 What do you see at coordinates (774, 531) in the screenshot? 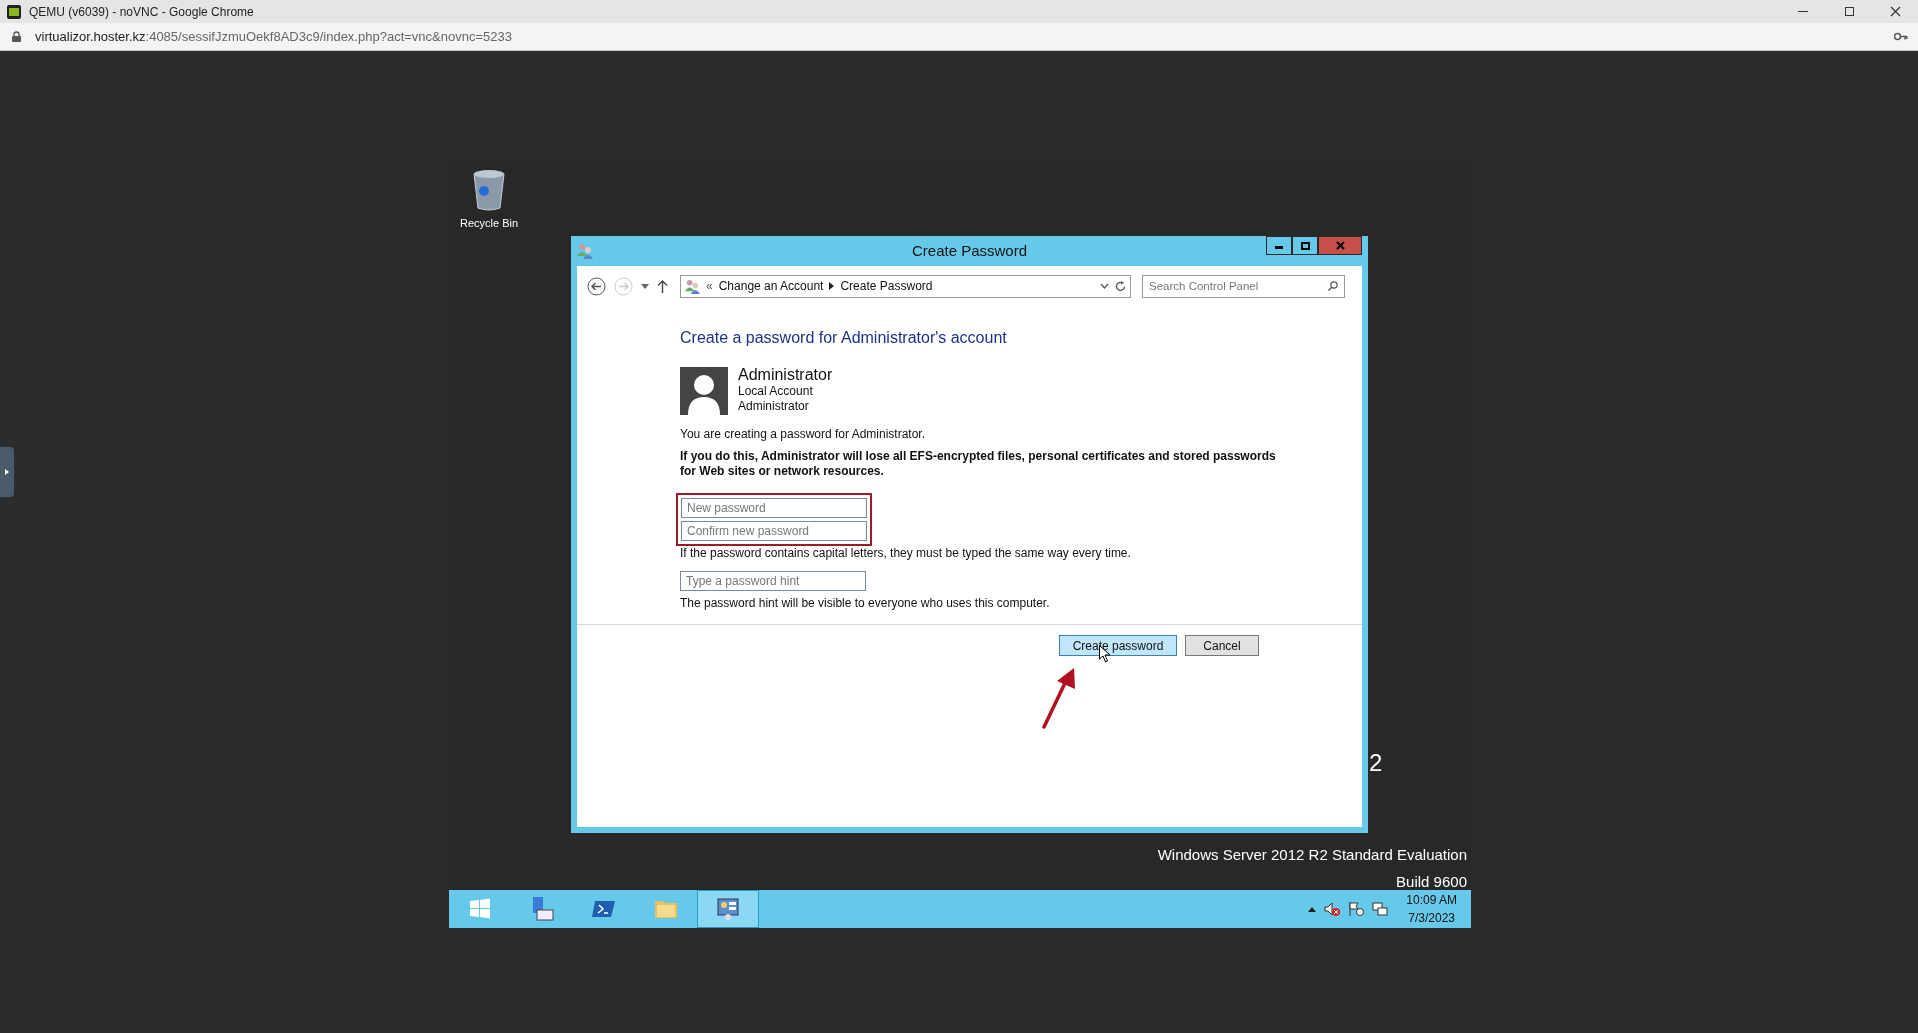
I see `password-field: Confirm new password` at bounding box center [774, 531].